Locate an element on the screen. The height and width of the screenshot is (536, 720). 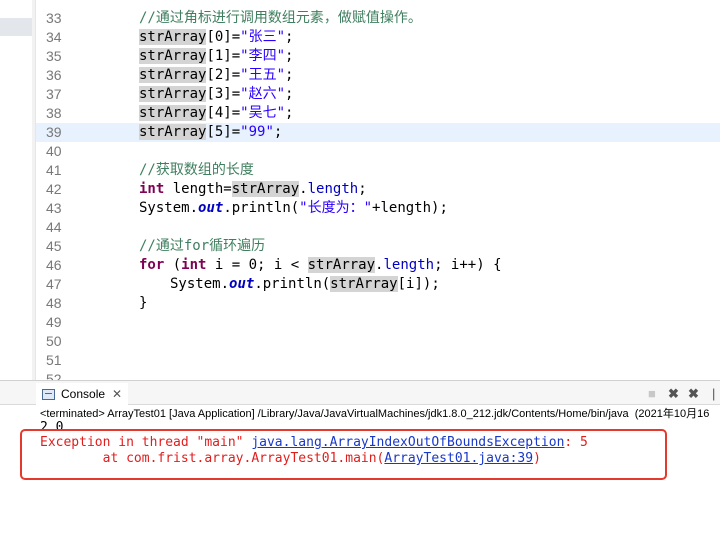
code-token: int is located at coordinates (194, 265).